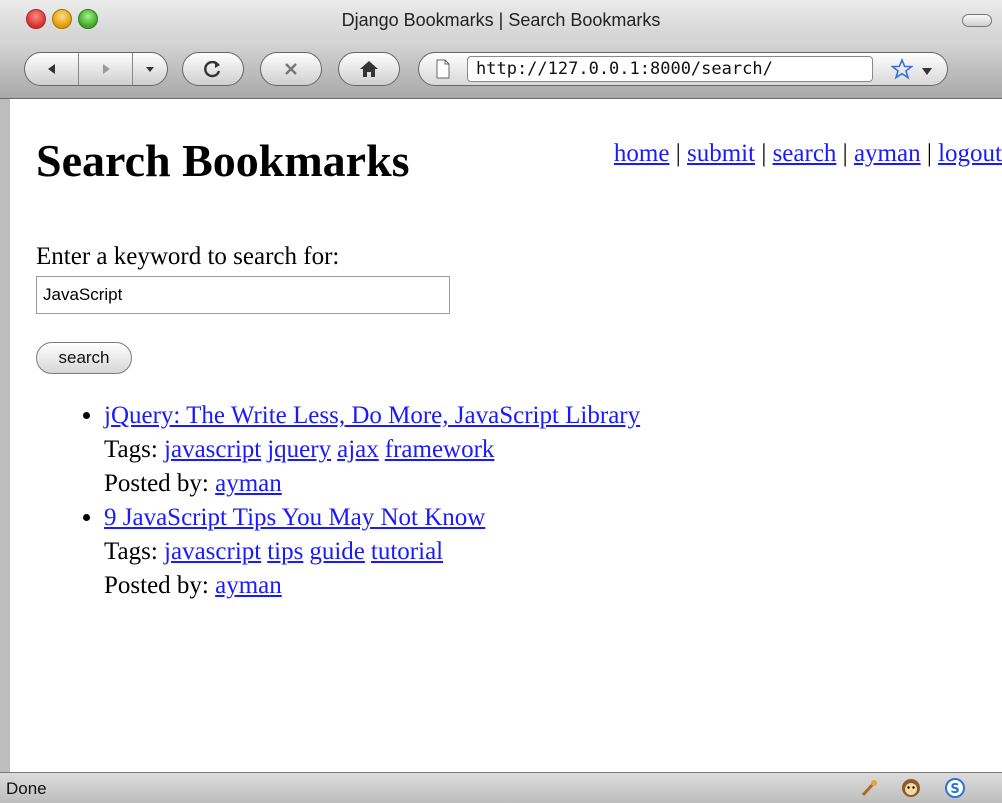 The width and height of the screenshot is (1002, 803). What do you see at coordinates (299, 449) in the screenshot?
I see `tag-link: jquery` at bounding box center [299, 449].